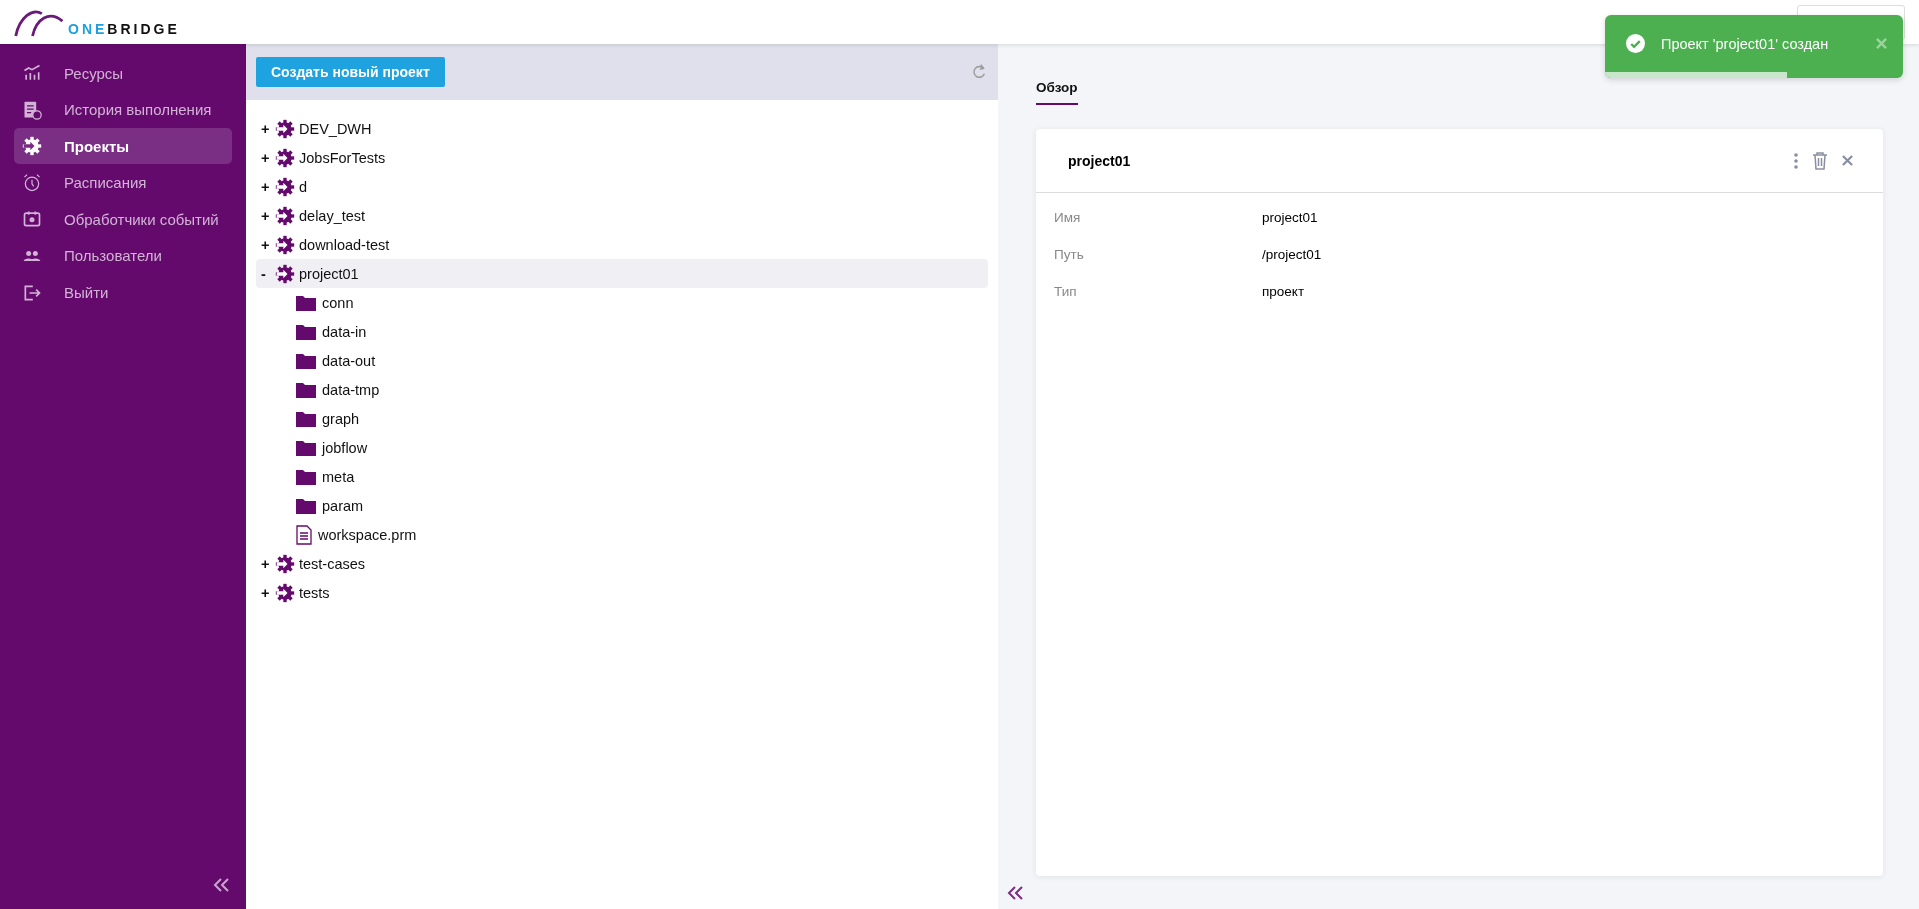 The image size is (1919, 909). I want to click on gear-arrow-icon, so click(32, 146).